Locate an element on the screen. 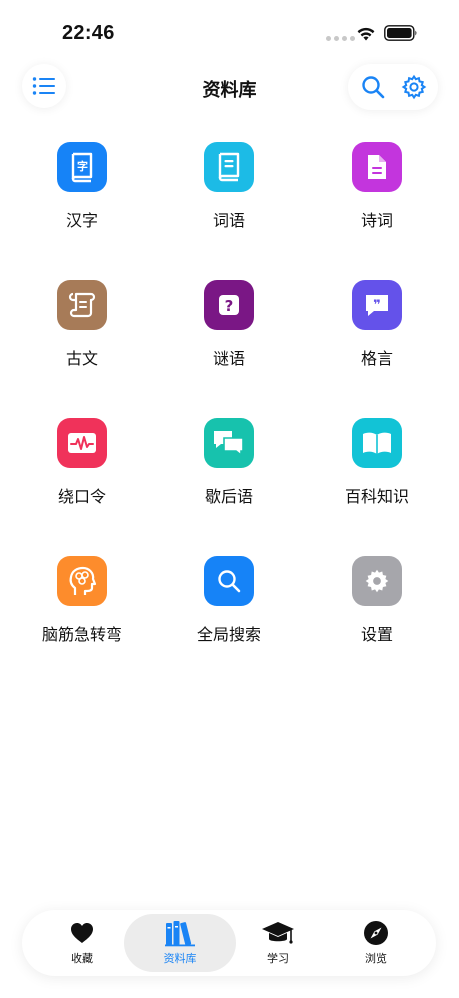 The width and height of the screenshot is (459, 998). tab-library: 资料库 is located at coordinates (180, 944).